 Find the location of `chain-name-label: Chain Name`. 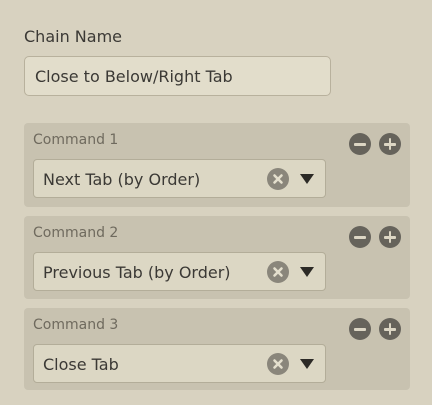

chain-name-label: Chain Name is located at coordinates (73, 36).